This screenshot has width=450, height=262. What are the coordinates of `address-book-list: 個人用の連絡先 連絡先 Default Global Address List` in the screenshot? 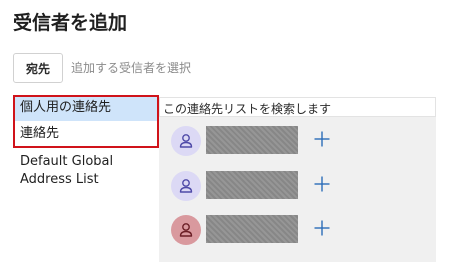 It's located at (86, 142).